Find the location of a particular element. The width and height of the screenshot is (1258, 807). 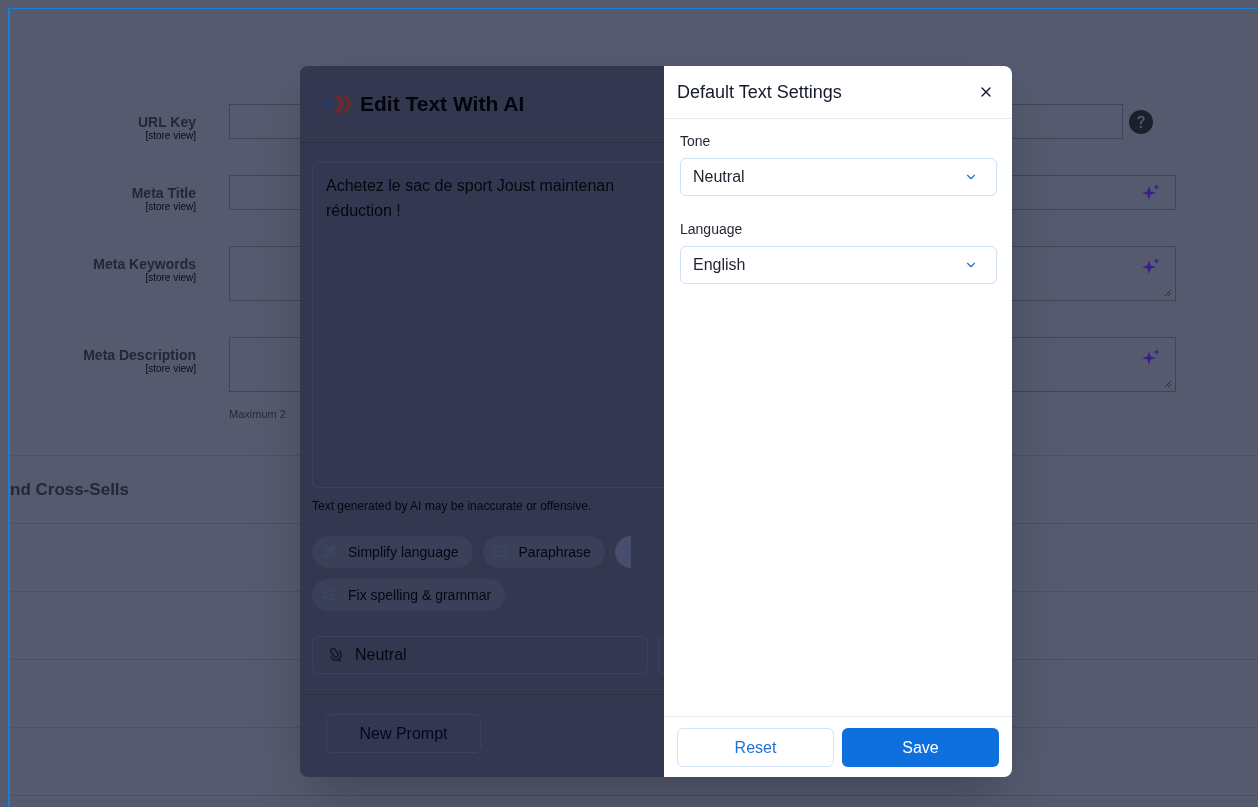

reset-button: Reset is located at coordinates (755, 747).